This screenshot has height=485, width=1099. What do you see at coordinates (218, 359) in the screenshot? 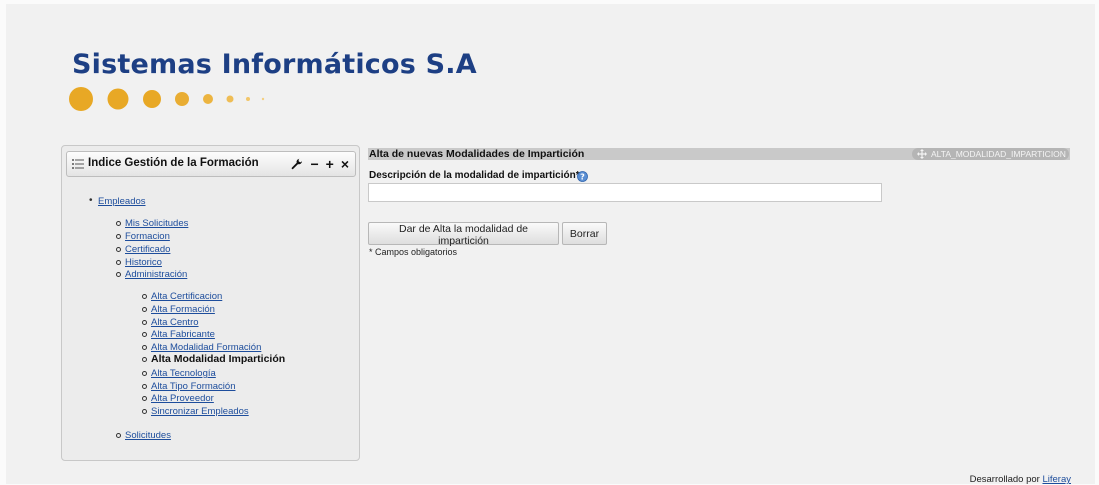
I see `nav-current-alta-modalidad-imparticion: Alta Modalidad Impartición` at bounding box center [218, 359].